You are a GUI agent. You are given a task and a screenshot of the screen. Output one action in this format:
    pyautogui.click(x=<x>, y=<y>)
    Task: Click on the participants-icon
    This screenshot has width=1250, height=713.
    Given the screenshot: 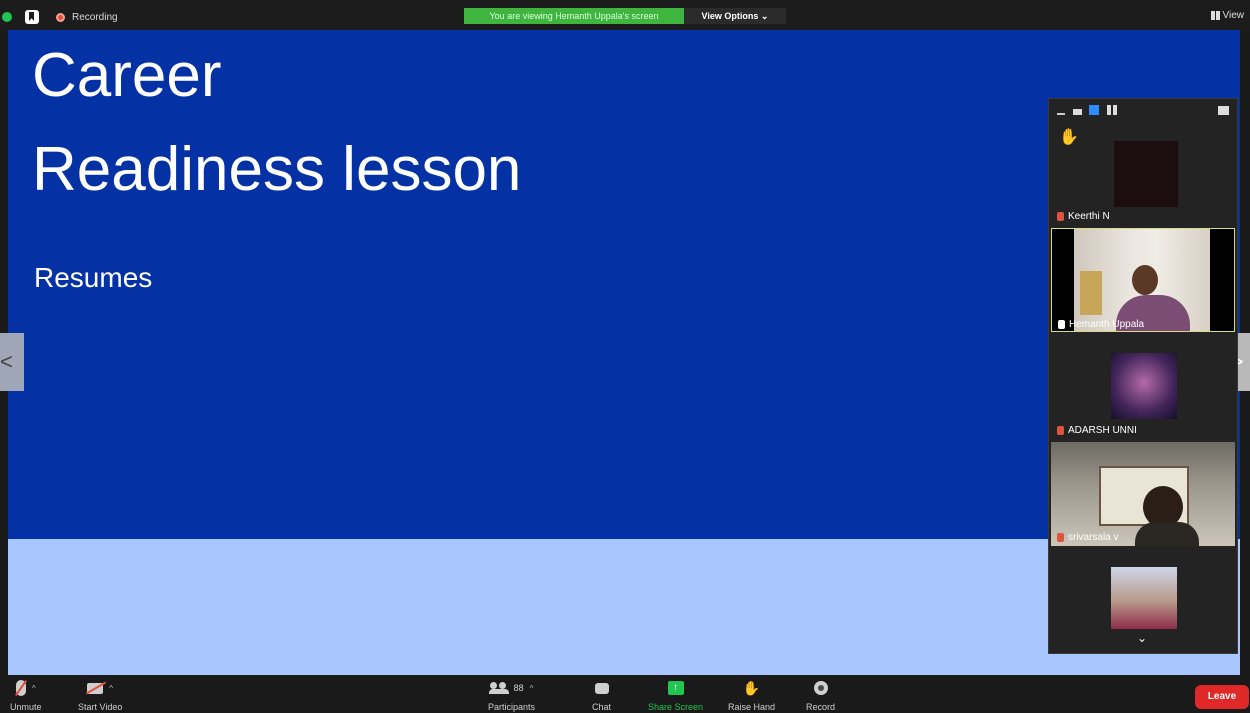 What is the action you would take?
    pyautogui.click(x=498, y=688)
    